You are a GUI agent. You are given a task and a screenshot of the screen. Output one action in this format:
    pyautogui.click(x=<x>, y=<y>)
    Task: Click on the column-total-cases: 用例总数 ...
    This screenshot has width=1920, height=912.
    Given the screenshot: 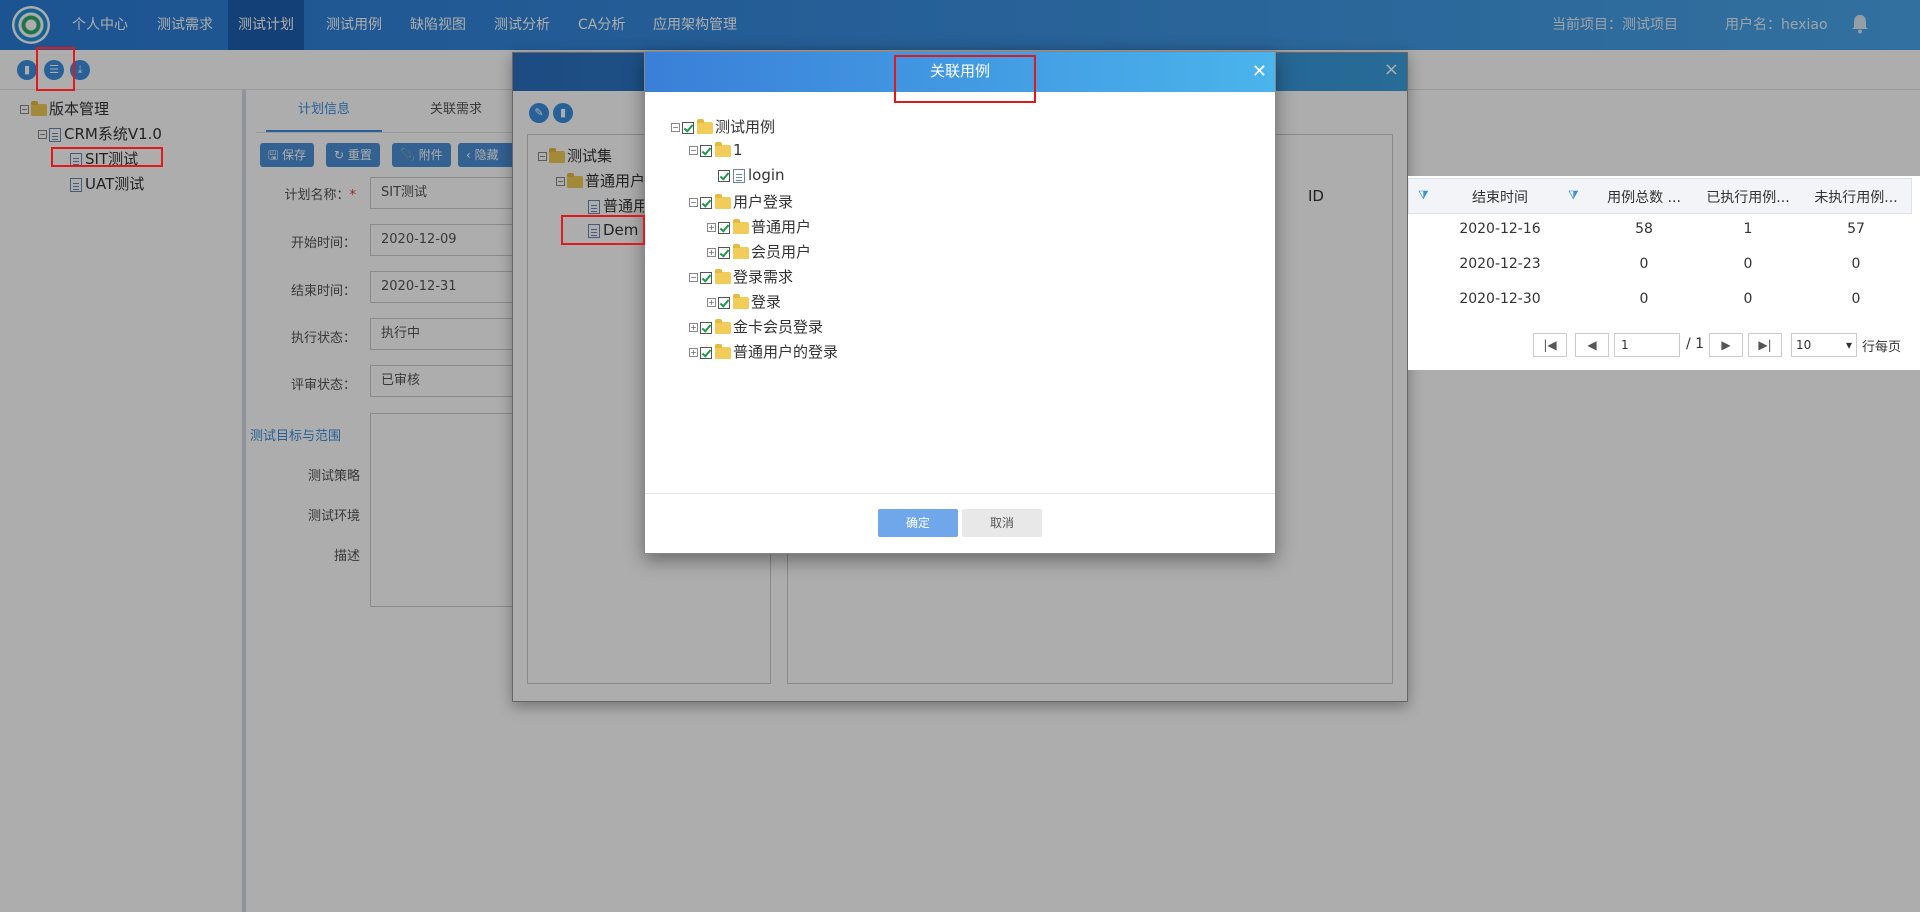 What is the action you would take?
    pyautogui.click(x=1644, y=197)
    